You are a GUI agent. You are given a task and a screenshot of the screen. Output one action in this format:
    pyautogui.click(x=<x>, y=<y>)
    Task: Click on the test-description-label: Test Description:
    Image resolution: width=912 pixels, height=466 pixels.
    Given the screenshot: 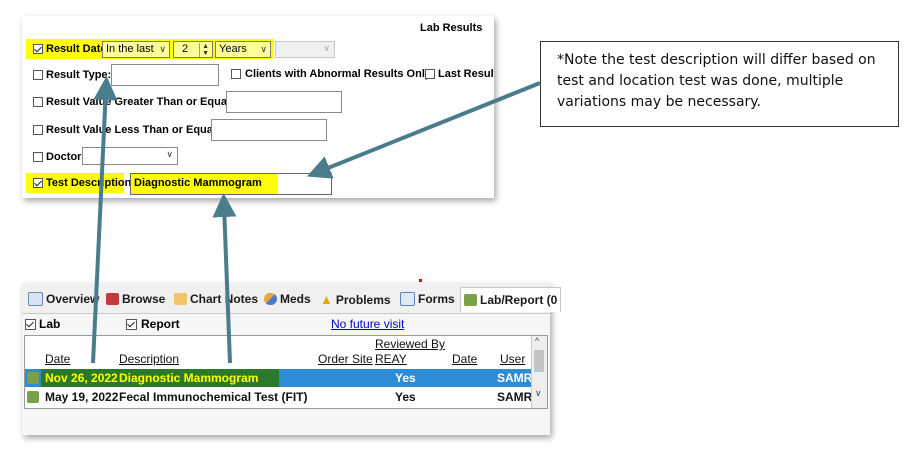 What is the action you would take?
    pyautogui.click(x=91, y=183)
    